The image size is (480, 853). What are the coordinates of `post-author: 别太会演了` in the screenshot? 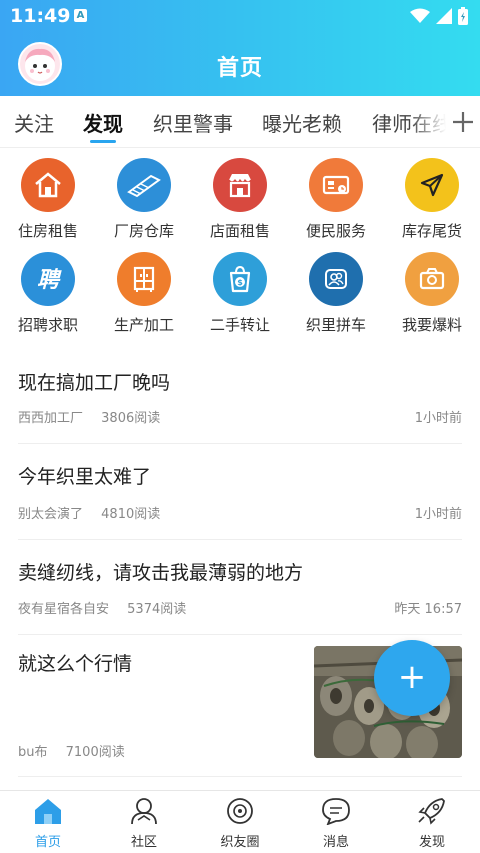 It's located at (51, 514).